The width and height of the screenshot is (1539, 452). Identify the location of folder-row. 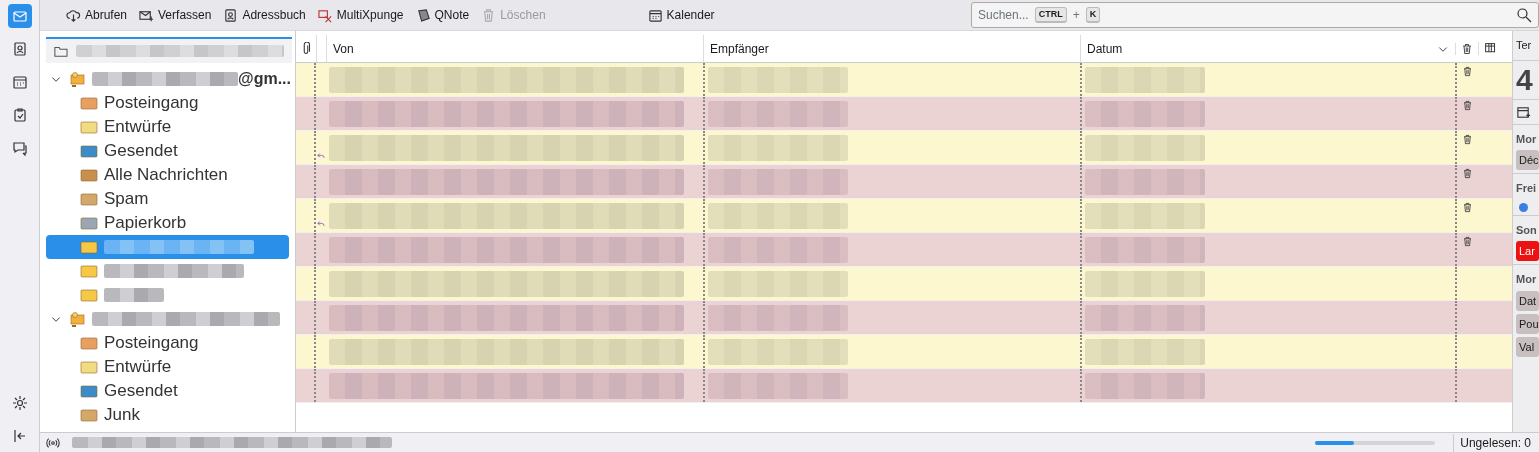
(167, 247).